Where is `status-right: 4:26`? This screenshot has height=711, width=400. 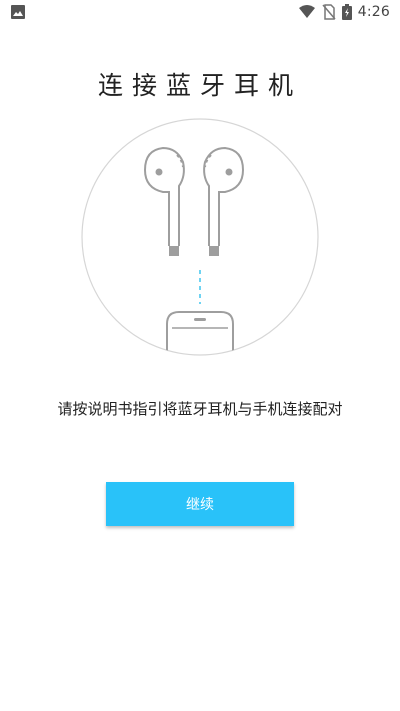 status-right: 4:26 is located at coordinates (344, 12).